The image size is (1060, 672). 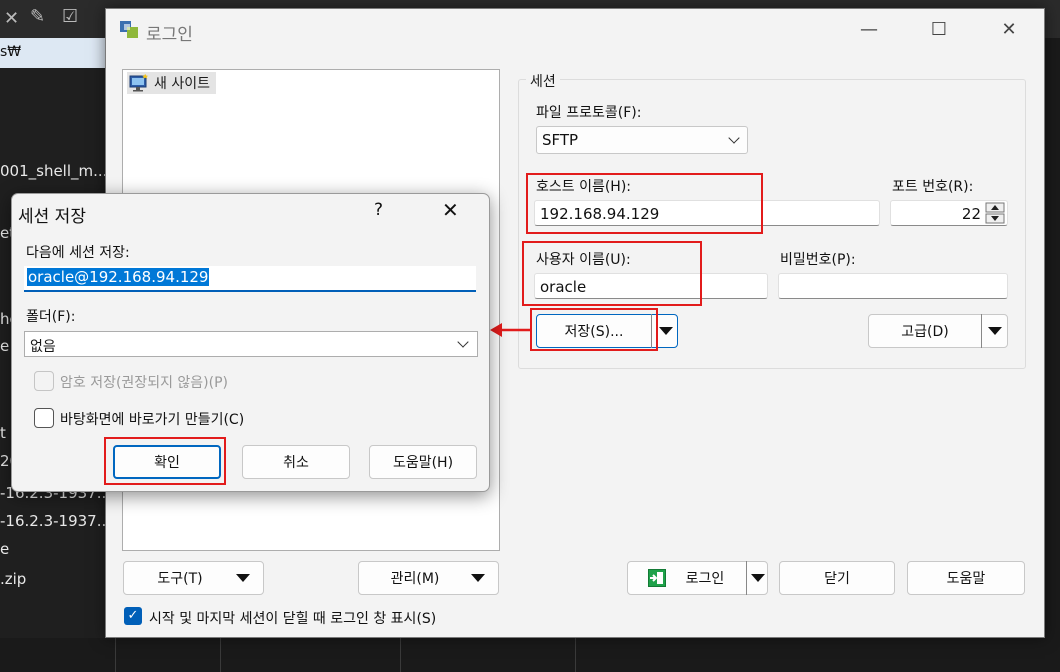 What do you see at coordinates (893, 286) in the screenshot?
I see `password-input` at bounding box center [893, 286].